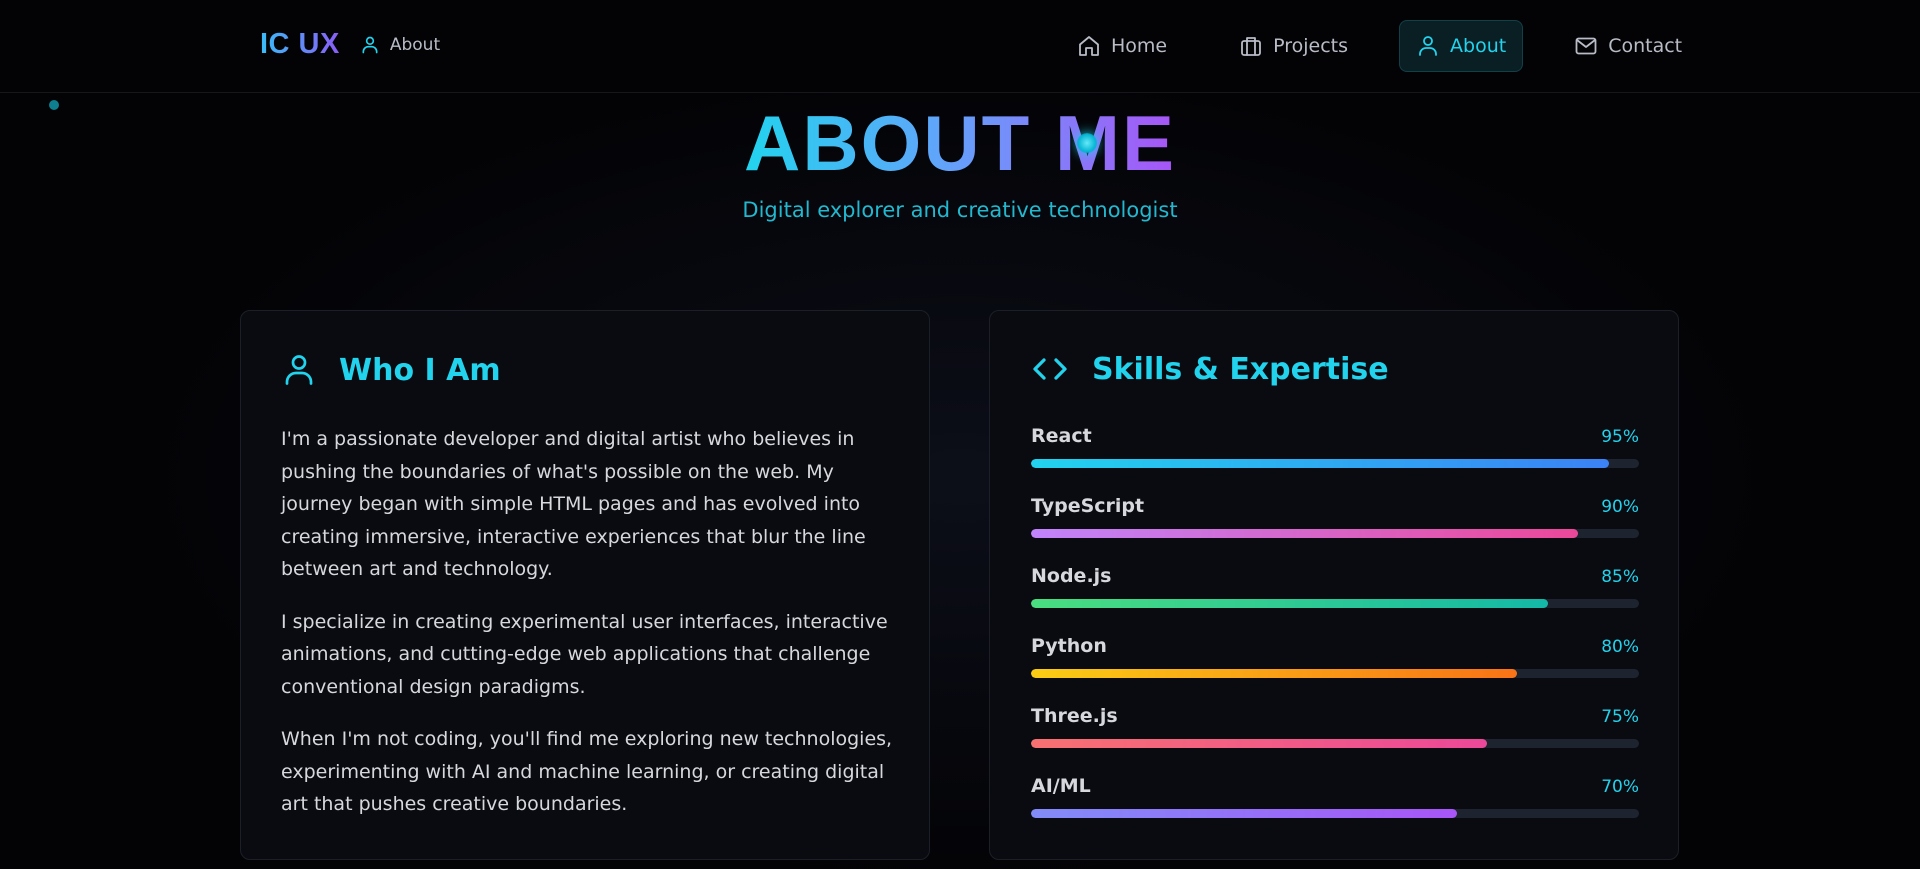 This screenshot has height=869, width=1920. I want to click on navbar: IC UX About Home Projects About Contact, so click(960, 46).